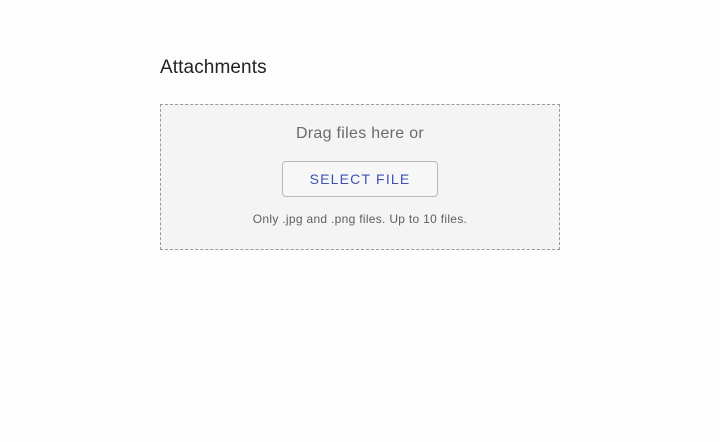 The image size is (720, 442). I want to click on attachments-title: Attachments, so click(213, 67).